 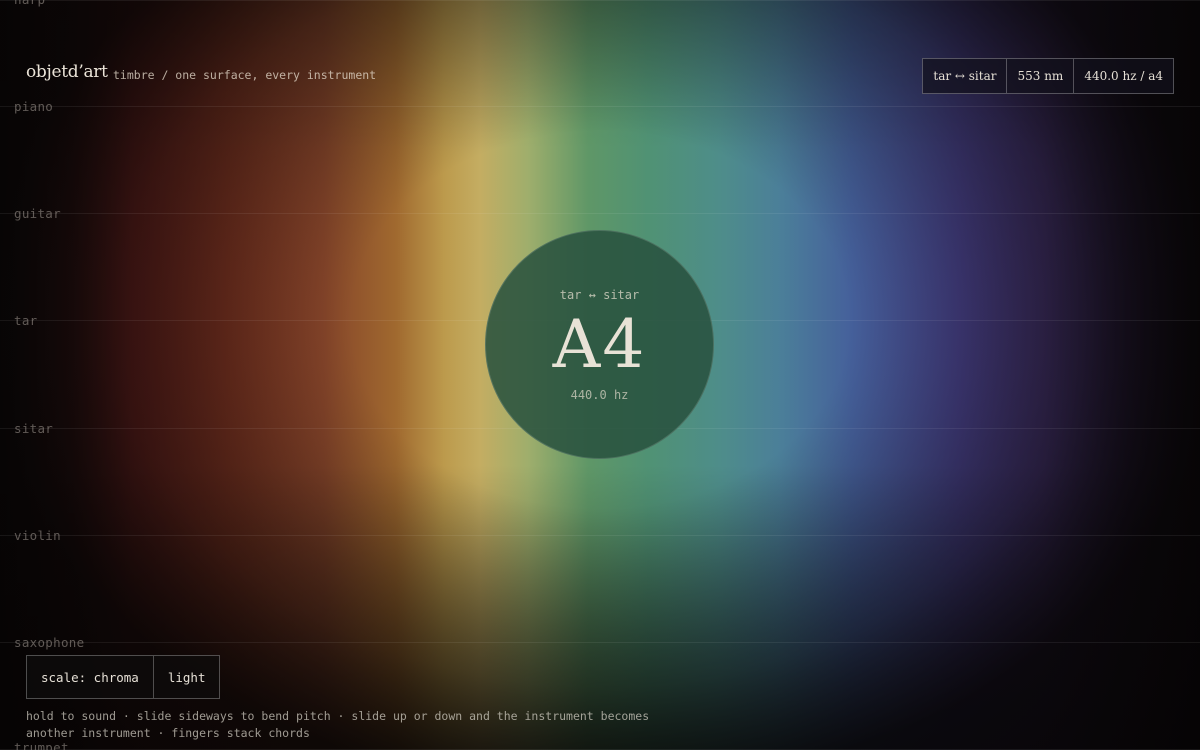 I want to click on scale-button: scale: chroma, so click(x=90, y=677).